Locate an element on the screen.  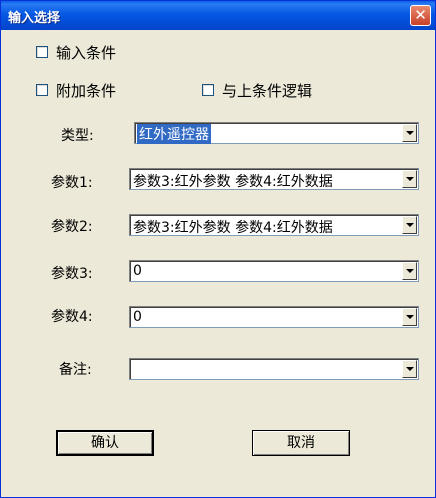
additional-condition-checkbox: 附加条件 is located at coordinates (76, 90).